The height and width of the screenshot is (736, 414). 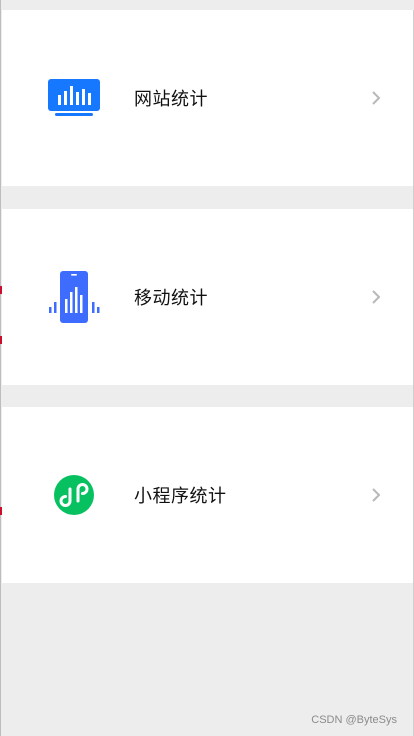 What do you see at coordinates (171, 99) in the screenshot?
I see `website-stats-label: 网站统计` at bounding box center [171, 99].